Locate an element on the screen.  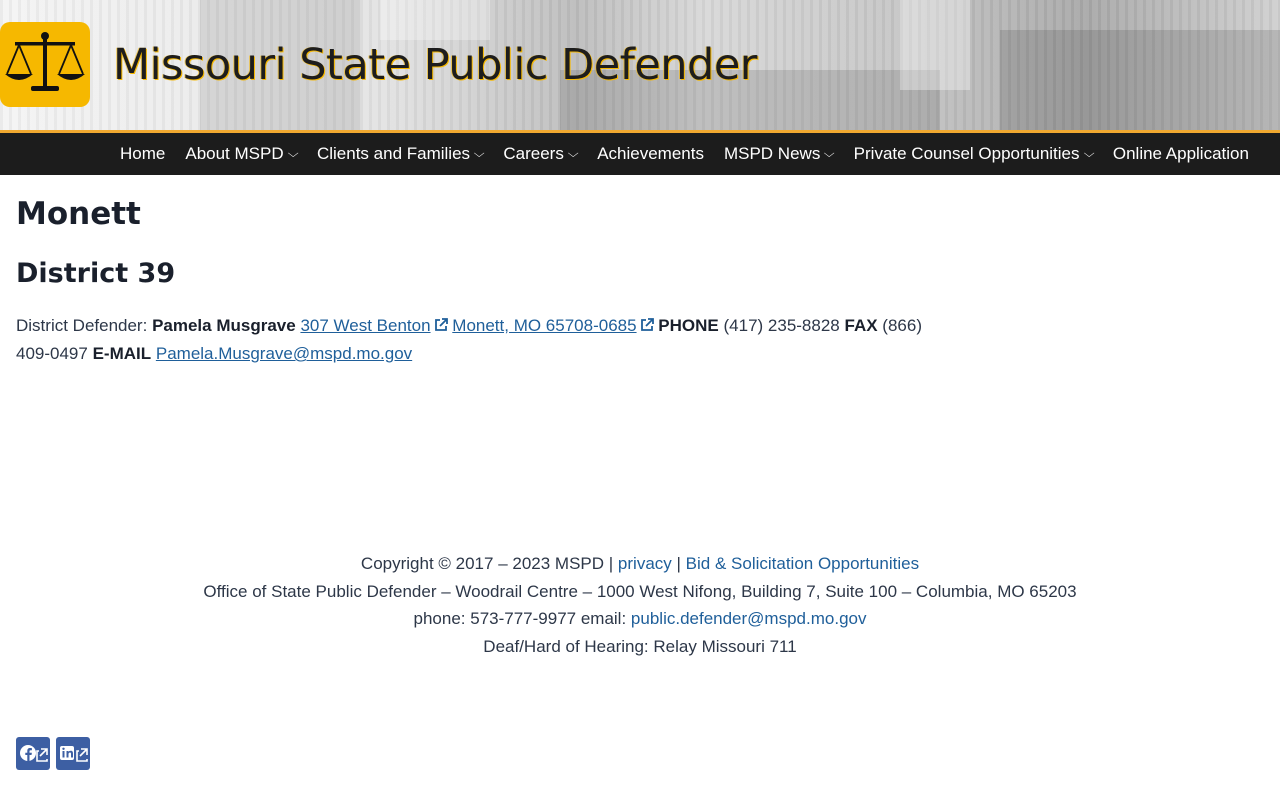
nav-label: Private Counsel Opportunities is located at coordinates (966, 153).